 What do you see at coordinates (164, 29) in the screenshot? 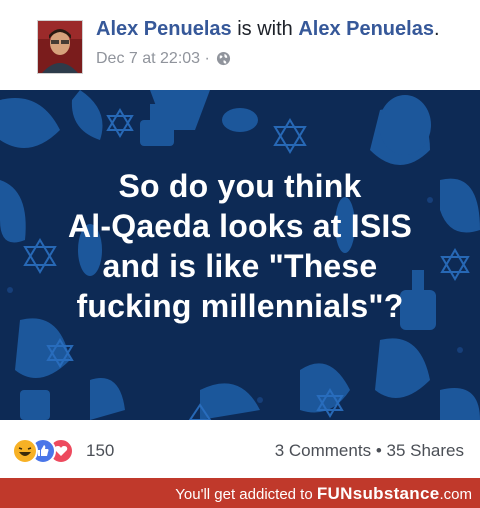
I see `author-name: Alex Penuelas` at bounding box center [164, 29].